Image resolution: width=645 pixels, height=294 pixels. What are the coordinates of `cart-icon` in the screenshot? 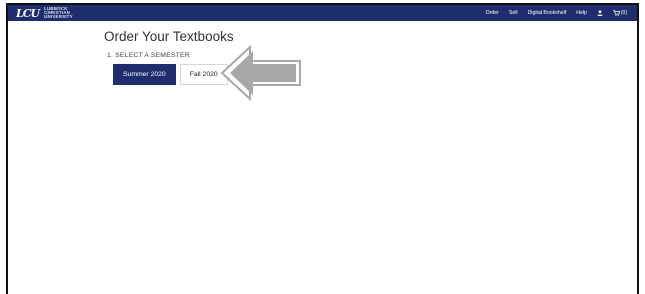 It's located at (616, 13).